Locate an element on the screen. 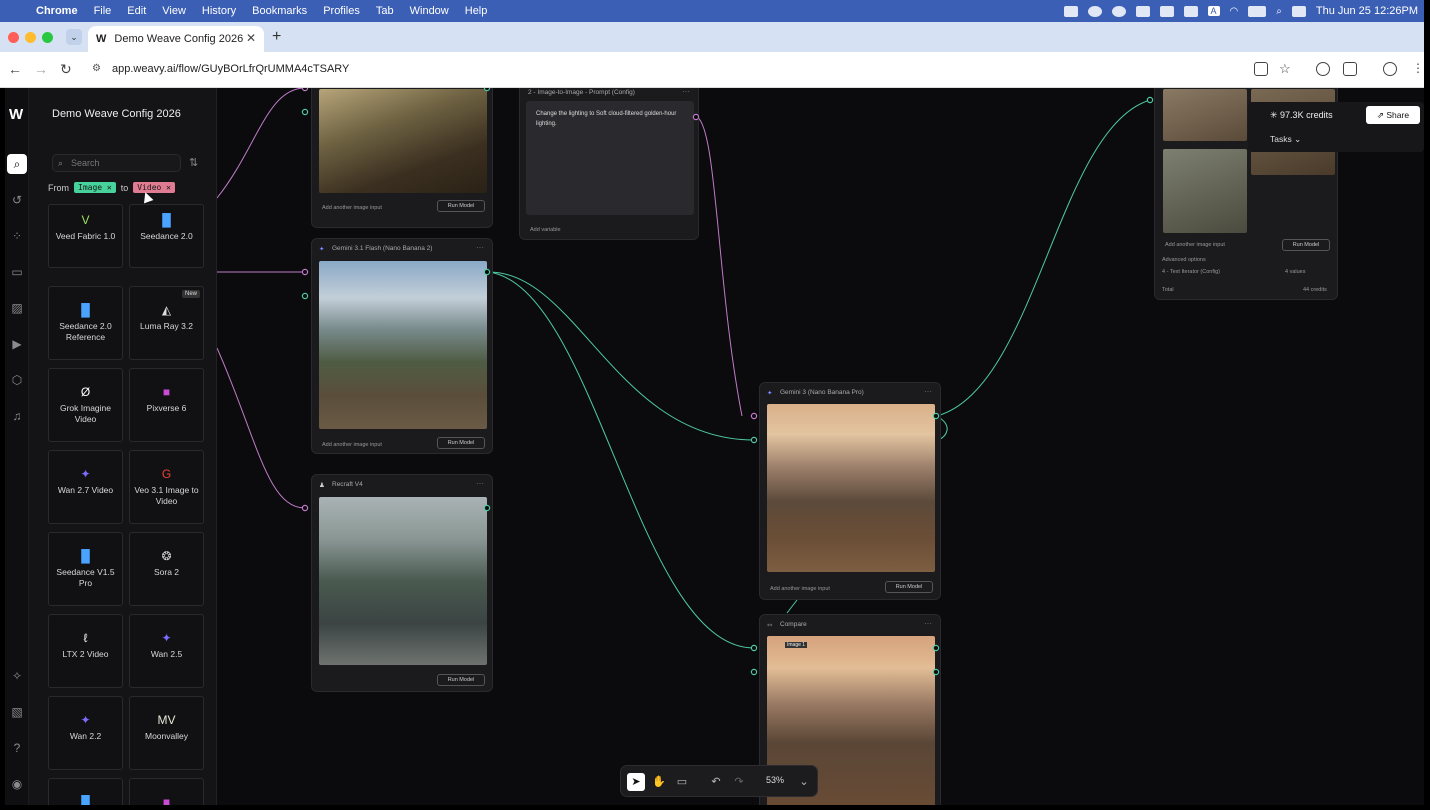 This screenshot has width=1430, height=810. project-title: Demo Weave Config 2026 is located at coordinates (116, 114).